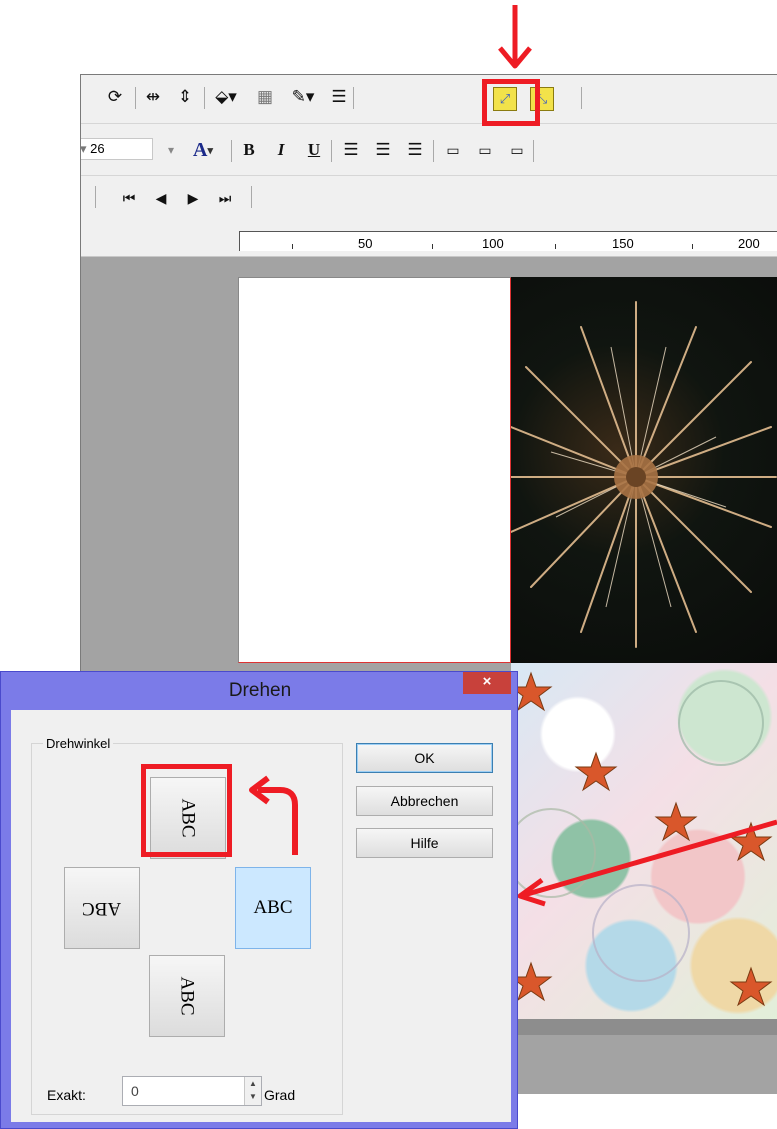 This screenshot has width=777, height=1129. What do you see at coordinates (78, 743) in the screenshot?
I see `rotation-angle-label: Drehwinkel` at bounding box center [78, 743].